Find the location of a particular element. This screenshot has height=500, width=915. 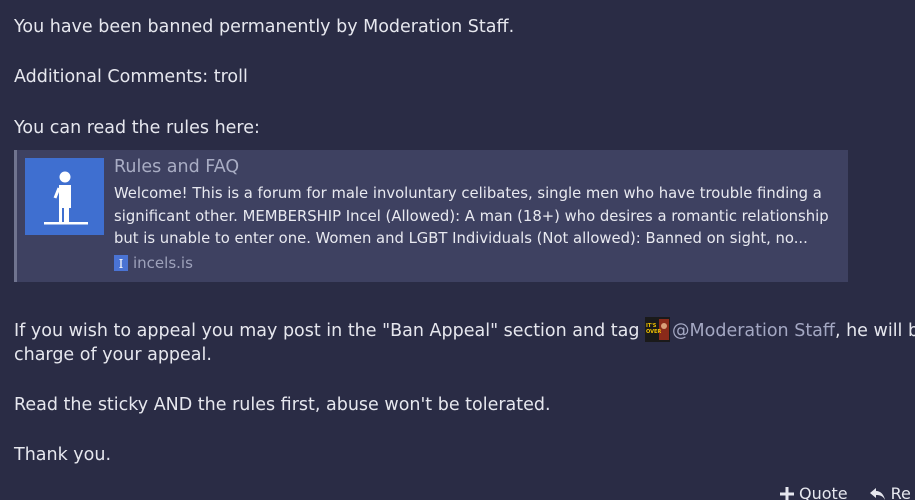

message-line-appeal-cont: charge of your appeal. is located at coordinates (113, 355).